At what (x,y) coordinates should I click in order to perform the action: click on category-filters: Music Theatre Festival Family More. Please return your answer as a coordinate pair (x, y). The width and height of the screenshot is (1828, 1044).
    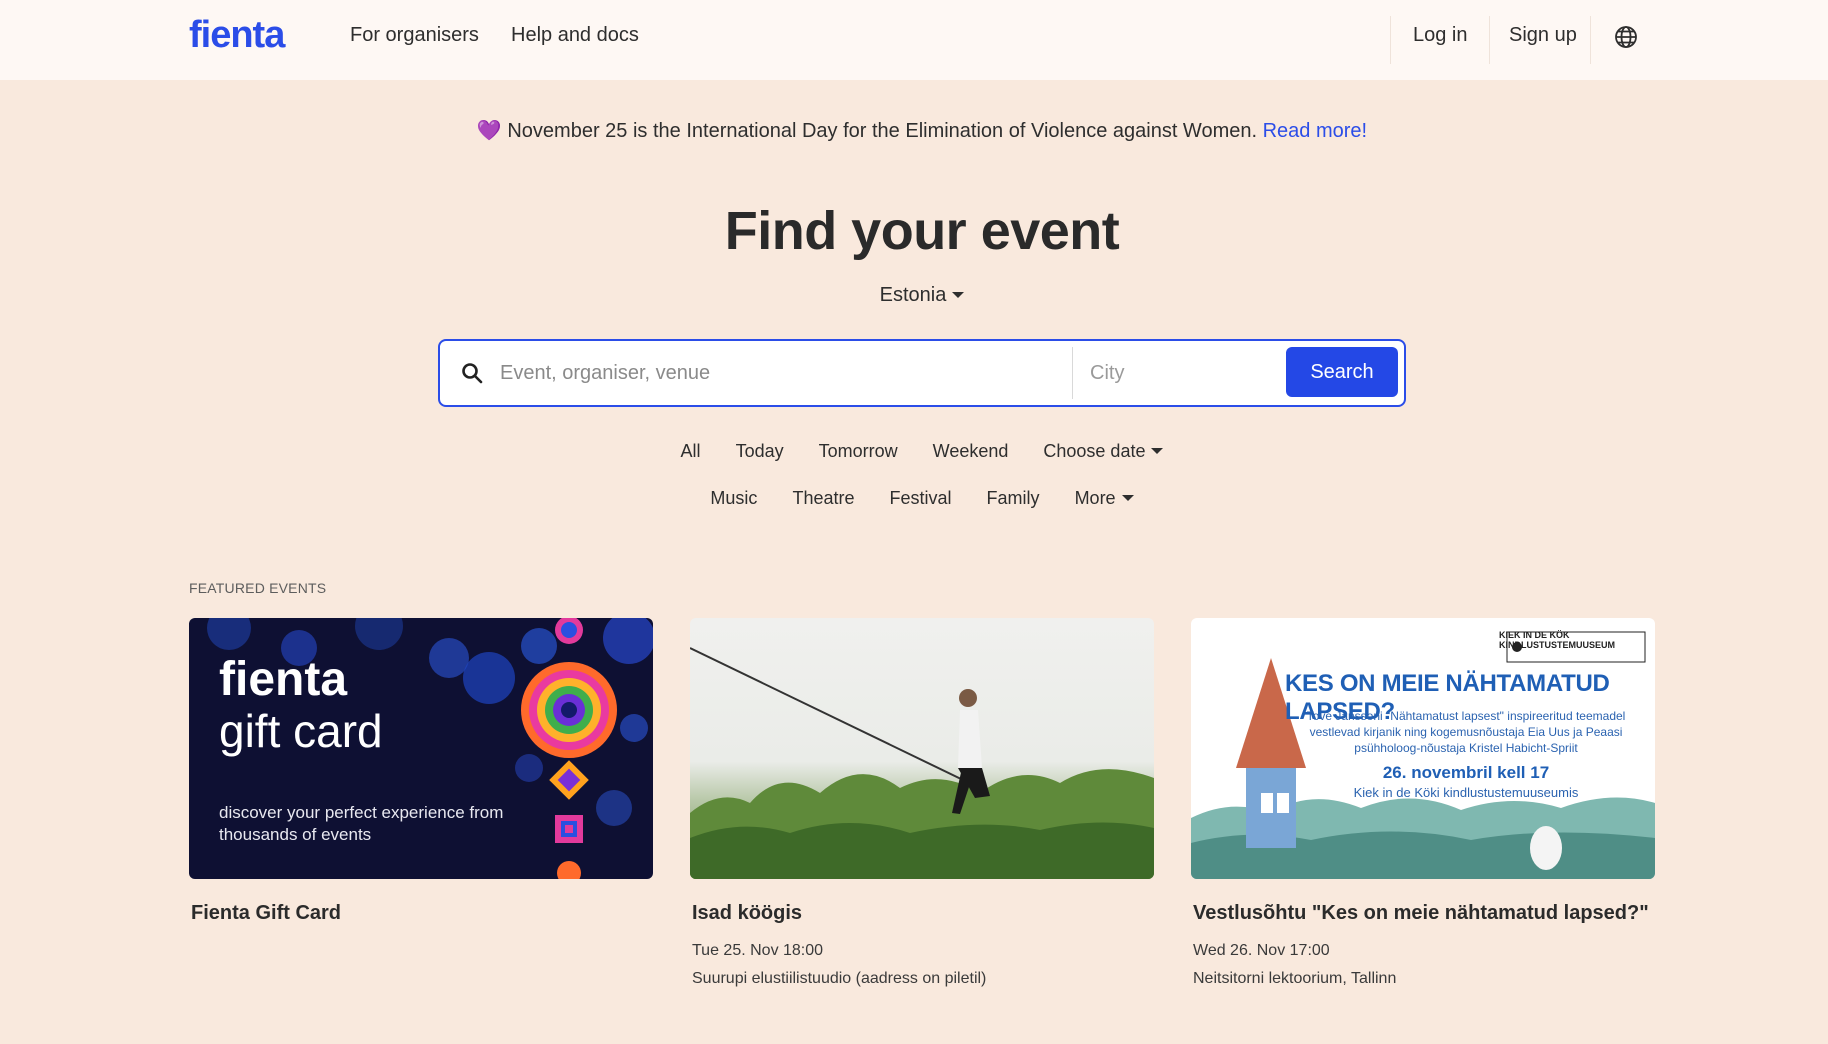
    Looking at the image, I should click on (914, 498).